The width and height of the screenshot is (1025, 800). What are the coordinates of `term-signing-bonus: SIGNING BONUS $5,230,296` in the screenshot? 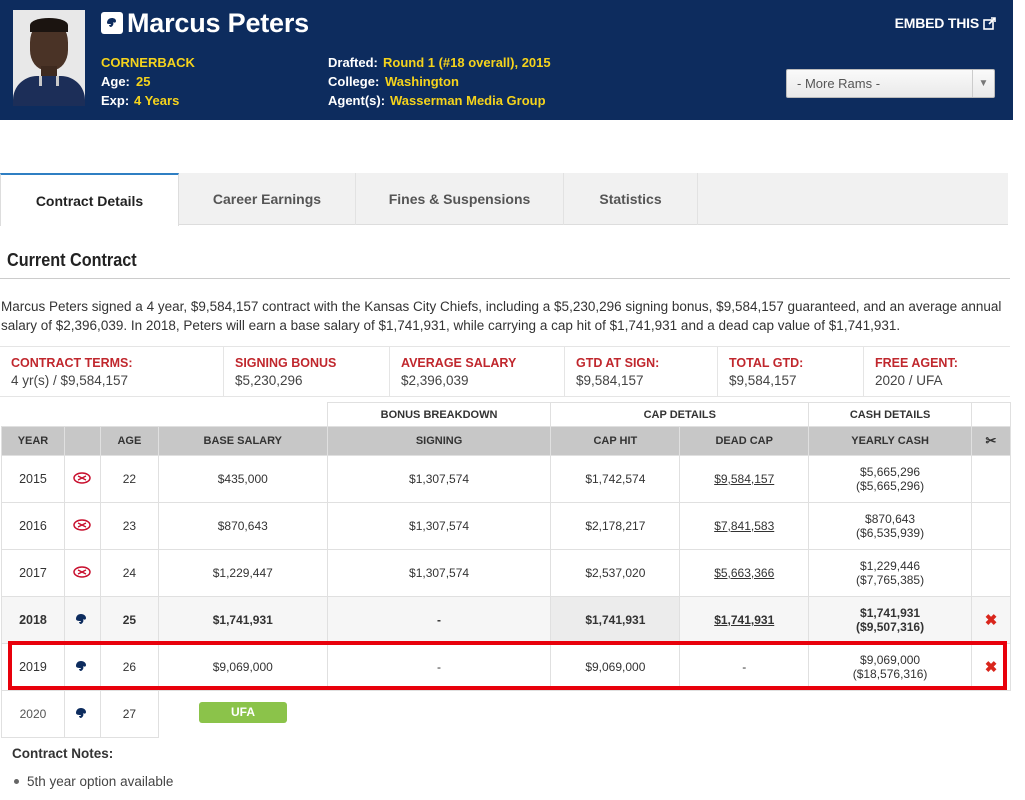 It's located at (307, 372).